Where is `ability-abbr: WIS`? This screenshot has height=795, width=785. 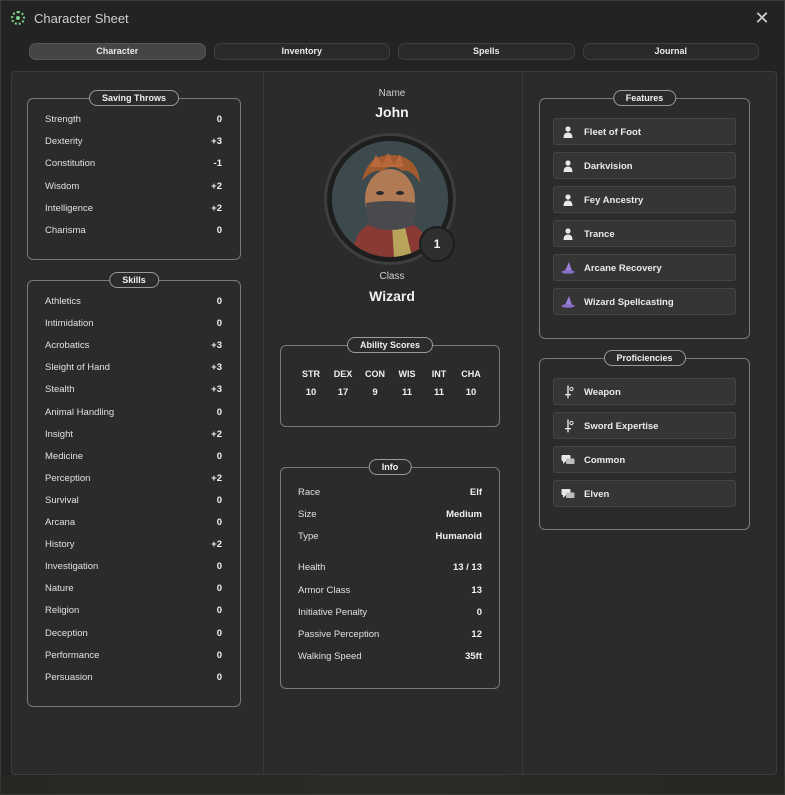 ability-abbr: WIS is located at coordinates (407, 374).